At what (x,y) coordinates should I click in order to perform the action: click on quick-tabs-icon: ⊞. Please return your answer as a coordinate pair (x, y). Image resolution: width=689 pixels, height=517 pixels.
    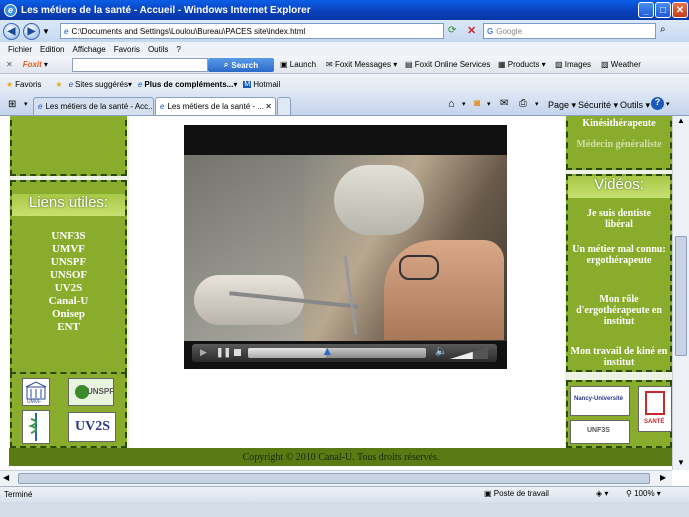
    Looking at the image, I should click on (12, 104).